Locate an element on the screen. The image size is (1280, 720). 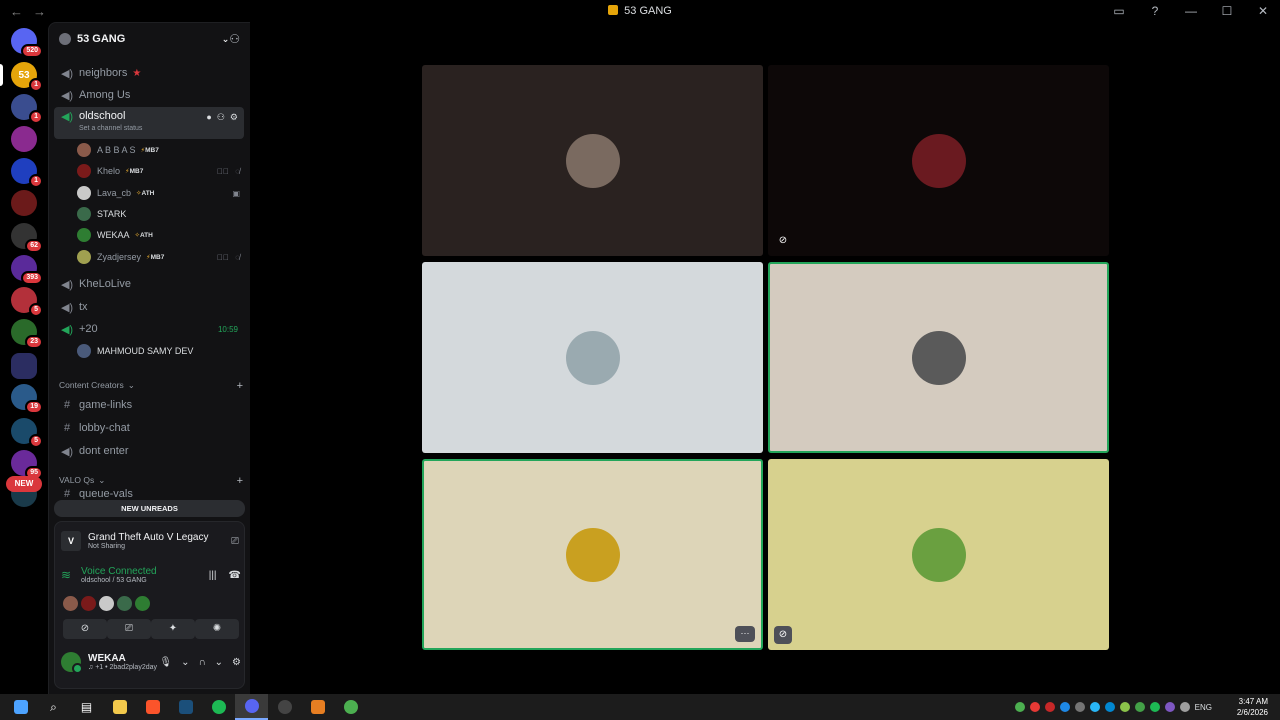
server-icon: 53 1 is located at coordinates (27, 77).